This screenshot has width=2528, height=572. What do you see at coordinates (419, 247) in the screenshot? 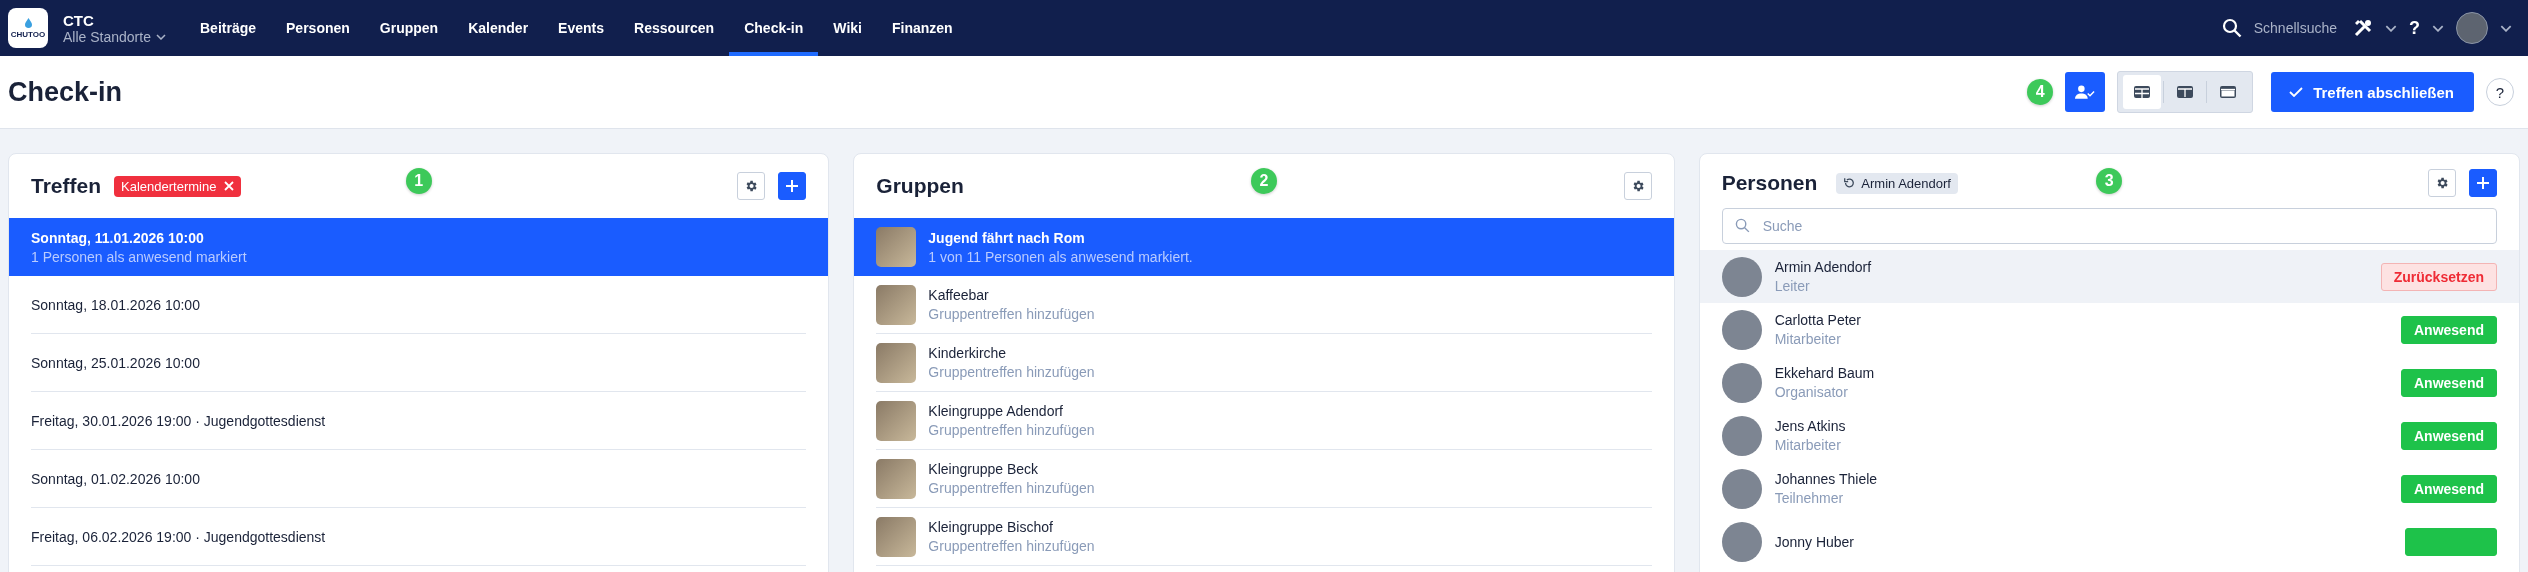
I see `meeting-list-item: Sonntag, 11.01.2026 10:00 1 Personen als anwesend markiert` at bounding box center [419, 247].